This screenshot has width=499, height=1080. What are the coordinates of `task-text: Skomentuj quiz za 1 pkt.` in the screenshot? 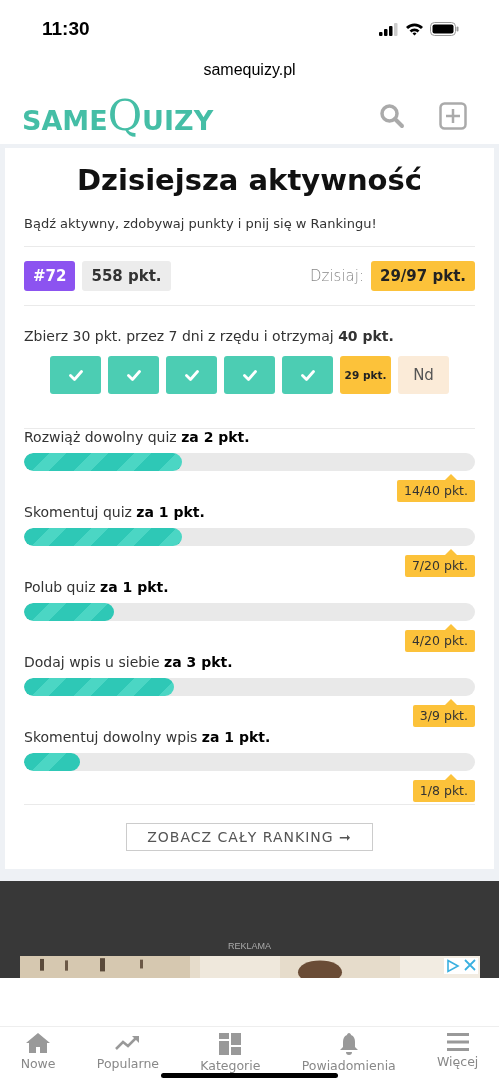 It's located at (115, 512).